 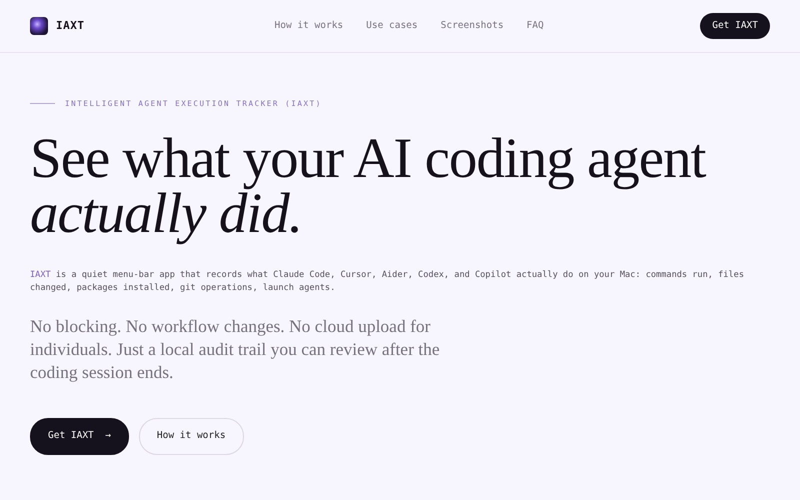 What do you see at coordinates (472, 26) in the screenshot?
I see `nav-link: Screenshots` at bounding box center [472, 26].